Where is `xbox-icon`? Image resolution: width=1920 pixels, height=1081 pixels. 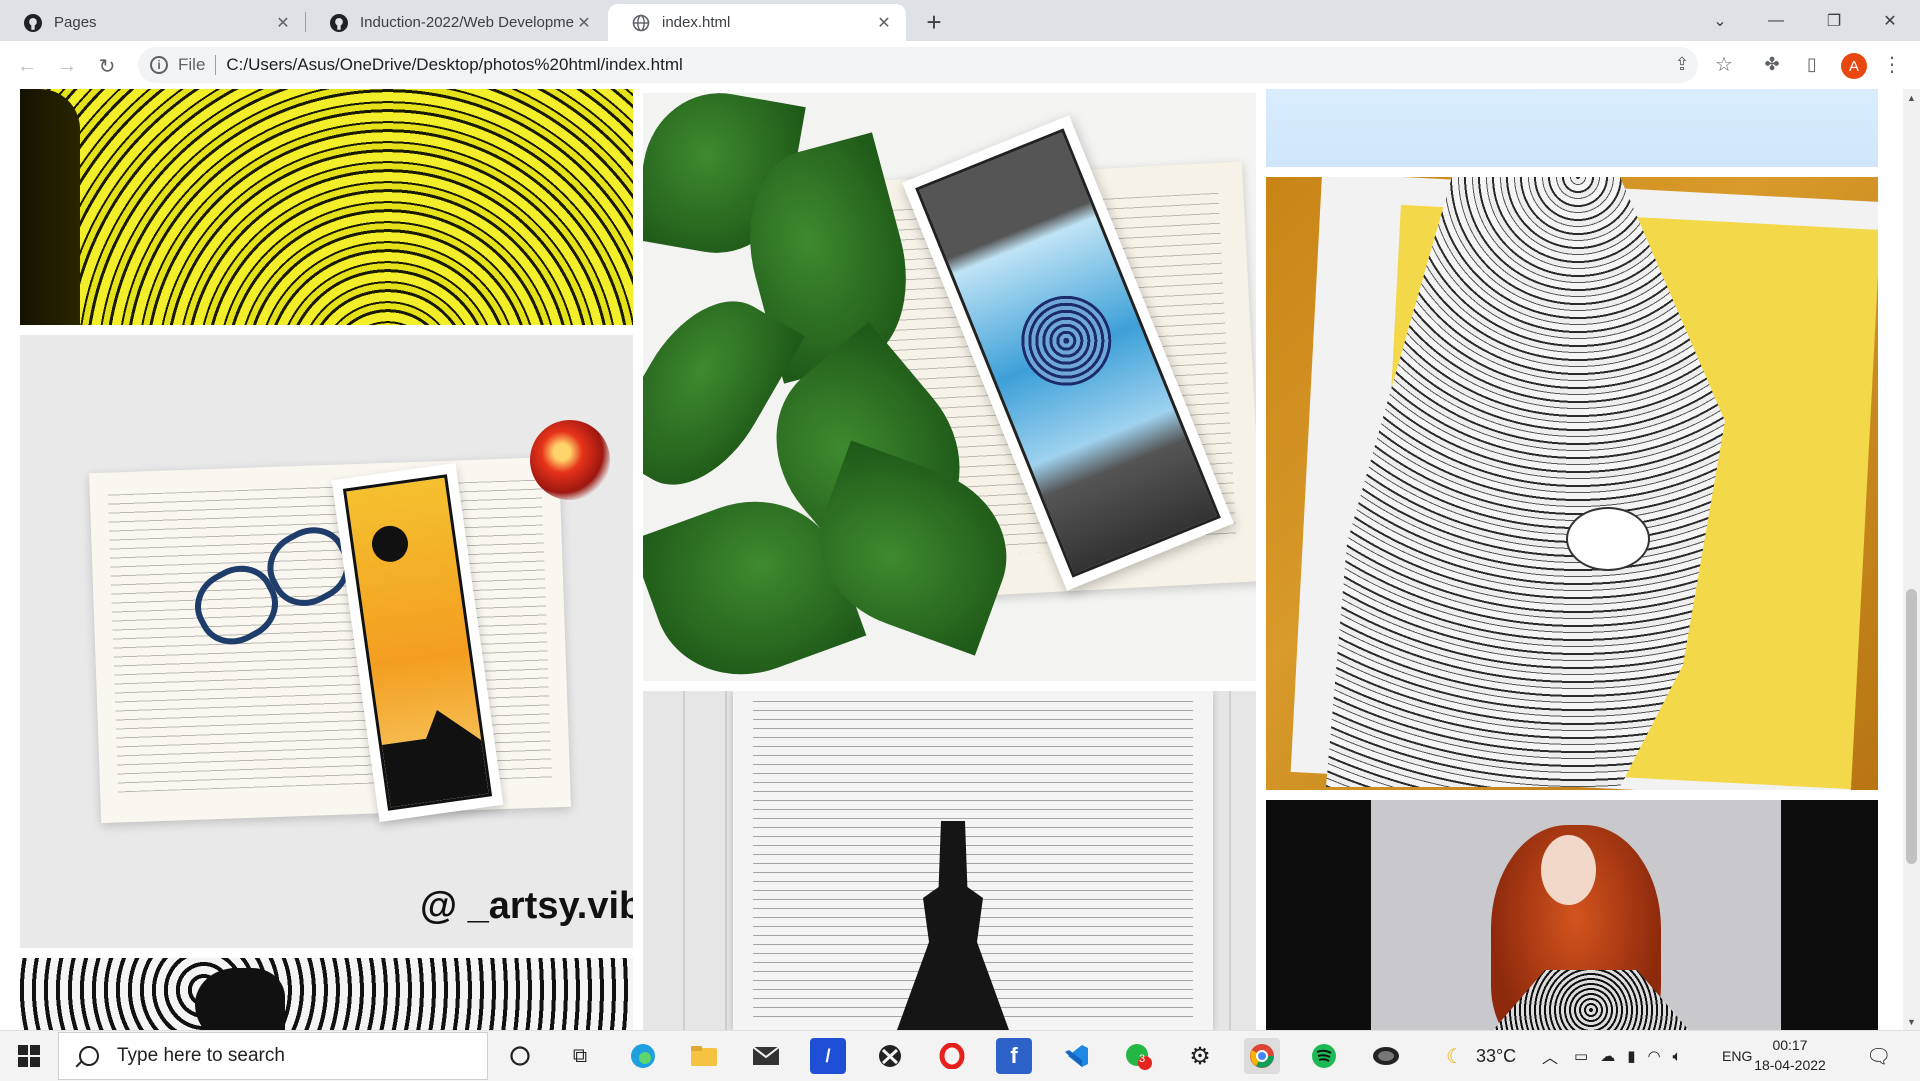
xbox-icon is located at coordinates (890, 1056).